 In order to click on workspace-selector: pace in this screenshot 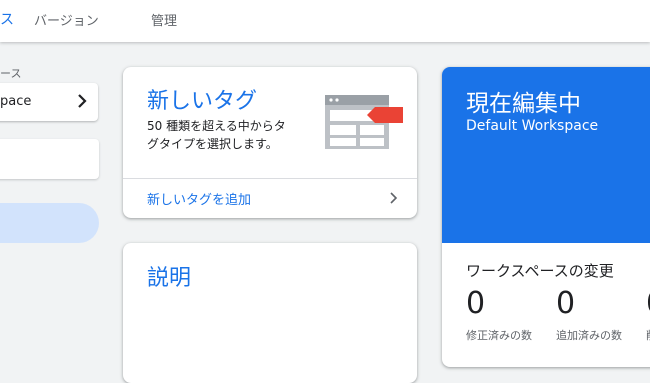, I will do `click(49, 102)`.